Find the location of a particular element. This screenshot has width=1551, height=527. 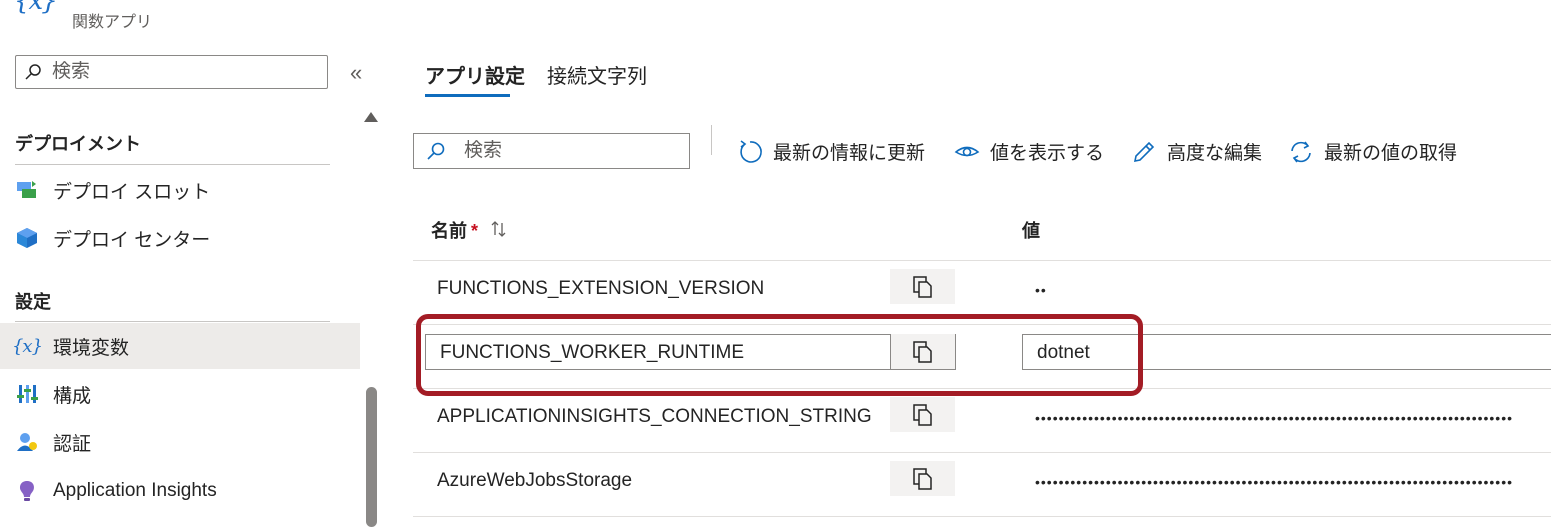

collapse-sidebar-button: « is located at coordinates (356, 73).